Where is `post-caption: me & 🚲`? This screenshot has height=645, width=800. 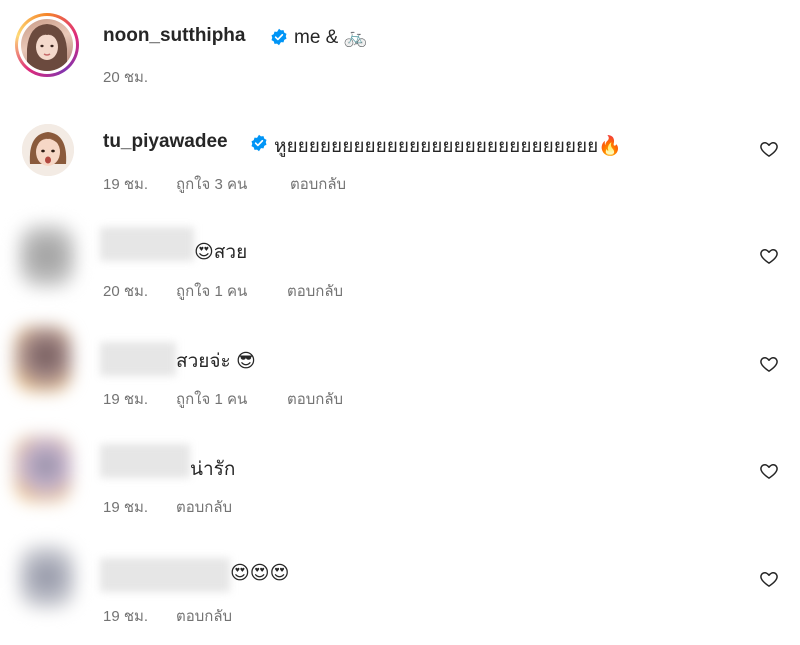
post-caption: me & 🚲 is located at coordinates (331, 37).